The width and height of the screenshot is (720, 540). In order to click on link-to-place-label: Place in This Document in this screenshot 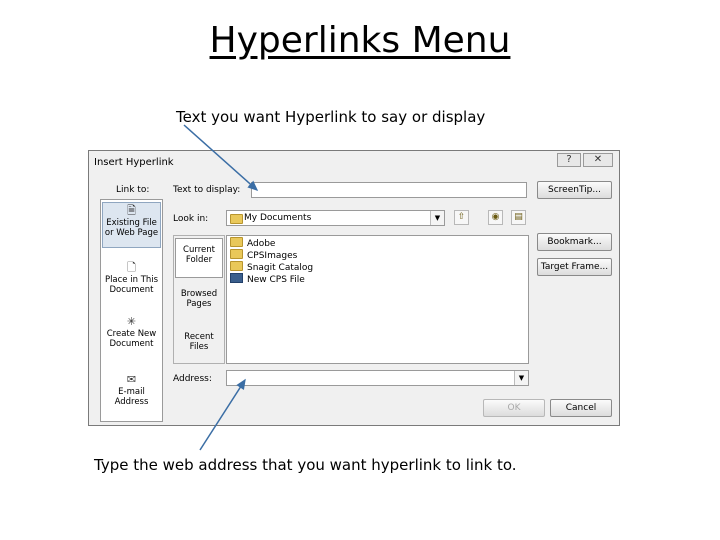, I will do `click(131, 285)`.